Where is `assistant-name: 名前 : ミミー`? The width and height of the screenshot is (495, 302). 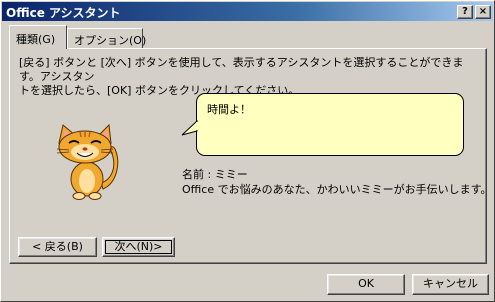 assistant-name: 名前 : ミミー is located at coordinates (215, 174).